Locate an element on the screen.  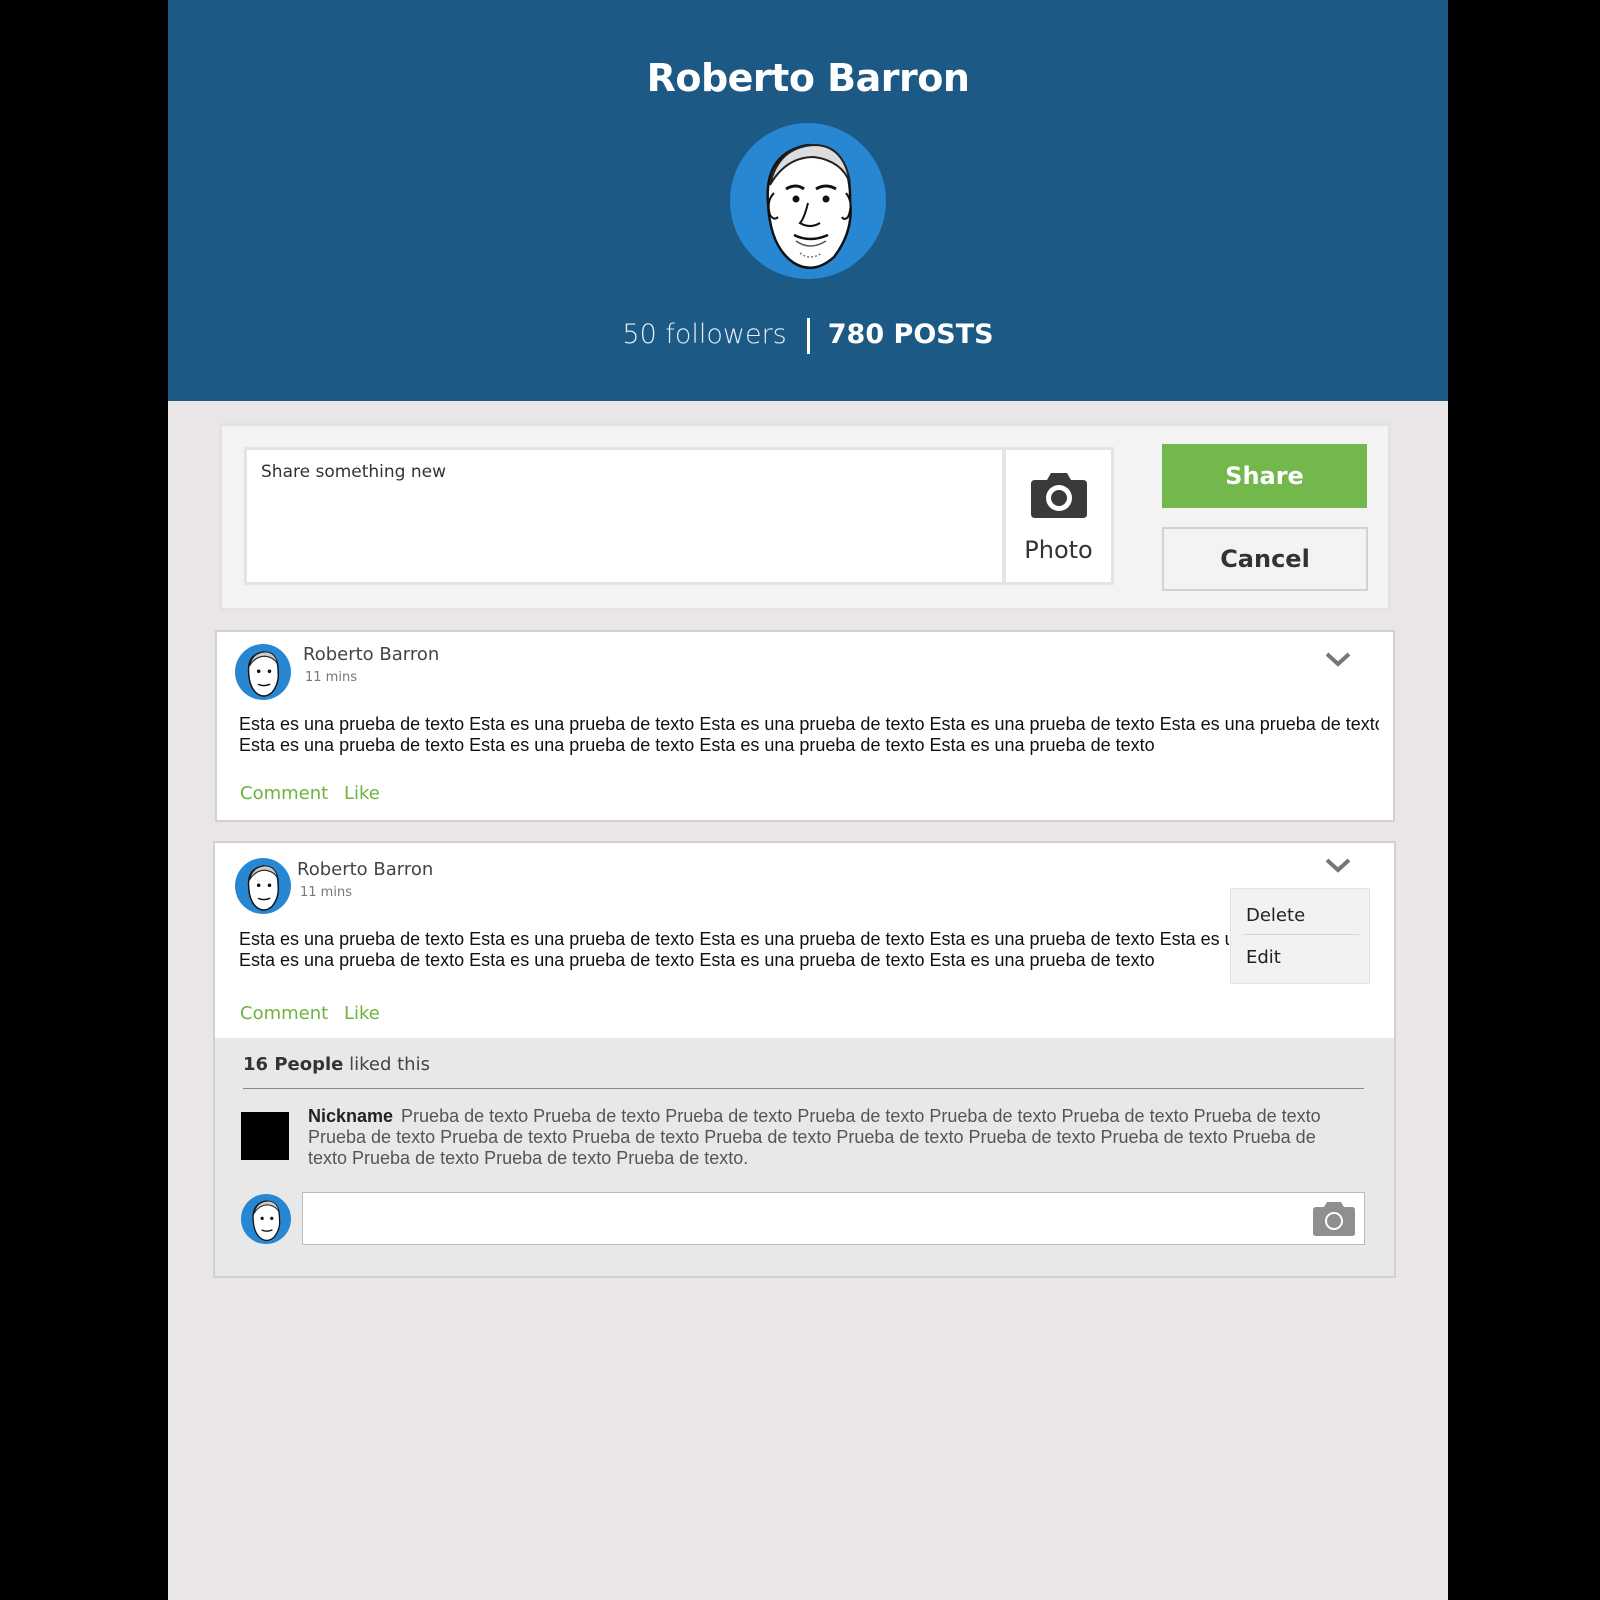
likes-summary: 16 People liked this is located at coordinates (336, 1064).